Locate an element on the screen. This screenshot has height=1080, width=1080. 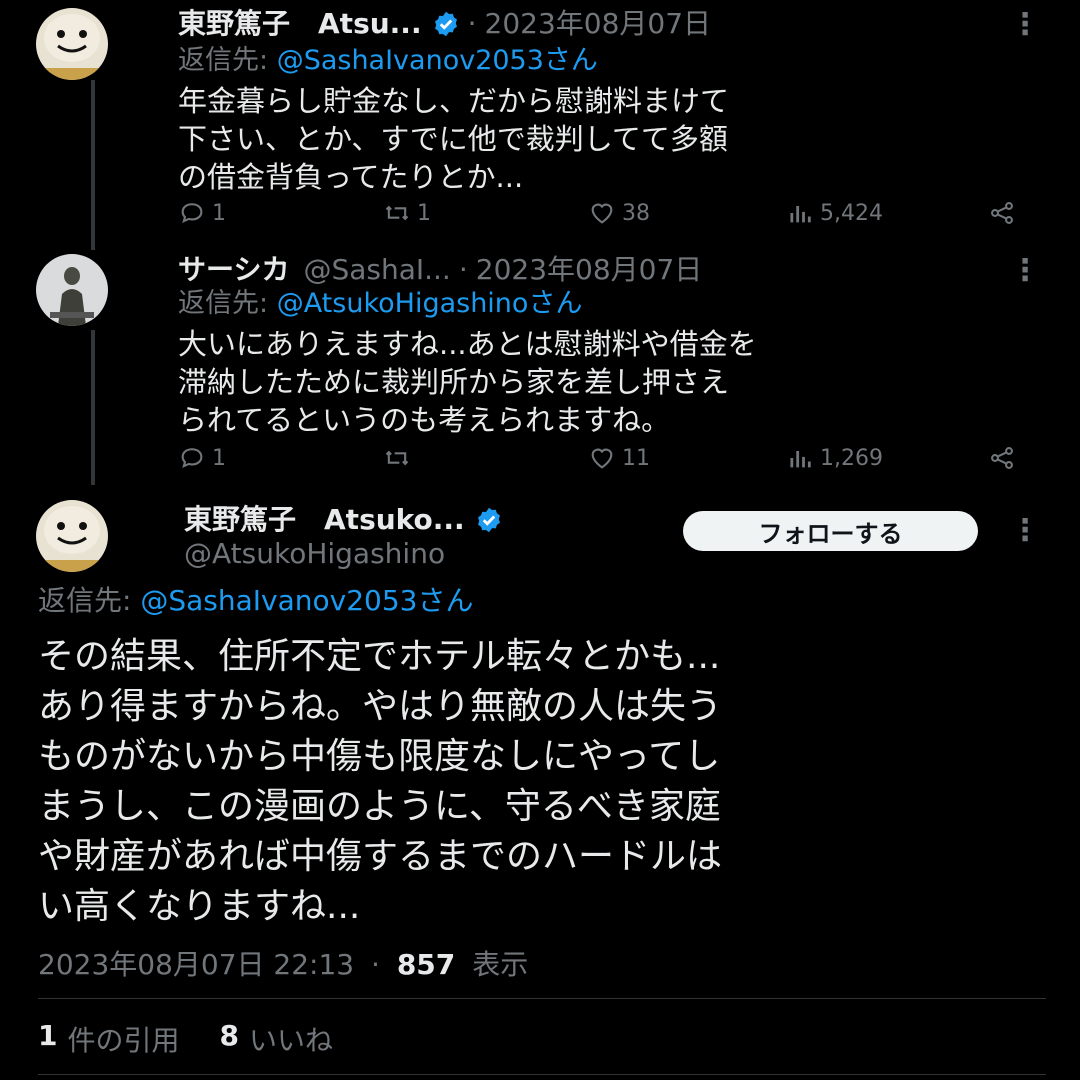
reply-mention-link: @AtsukoHigashinoさん is located at coordinates (430, 303).